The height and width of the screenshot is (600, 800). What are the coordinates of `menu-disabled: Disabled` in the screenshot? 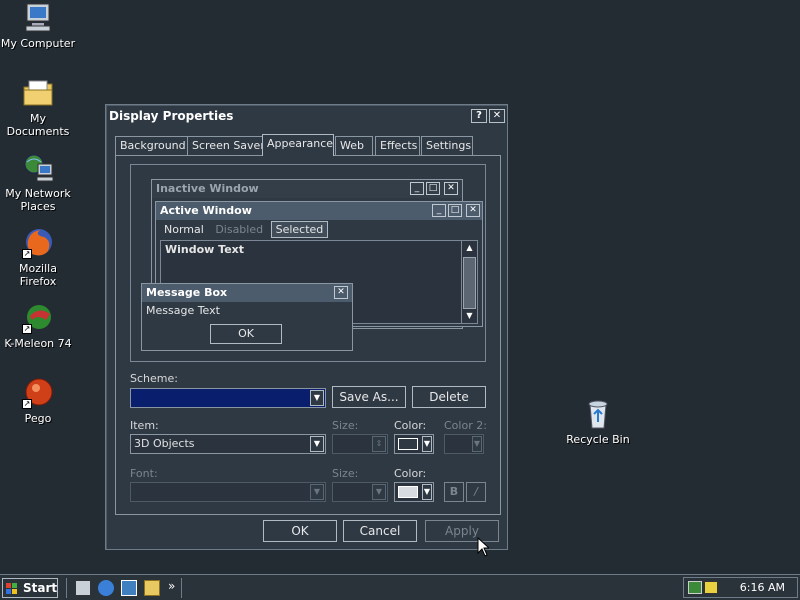 It's located at (239, 229).